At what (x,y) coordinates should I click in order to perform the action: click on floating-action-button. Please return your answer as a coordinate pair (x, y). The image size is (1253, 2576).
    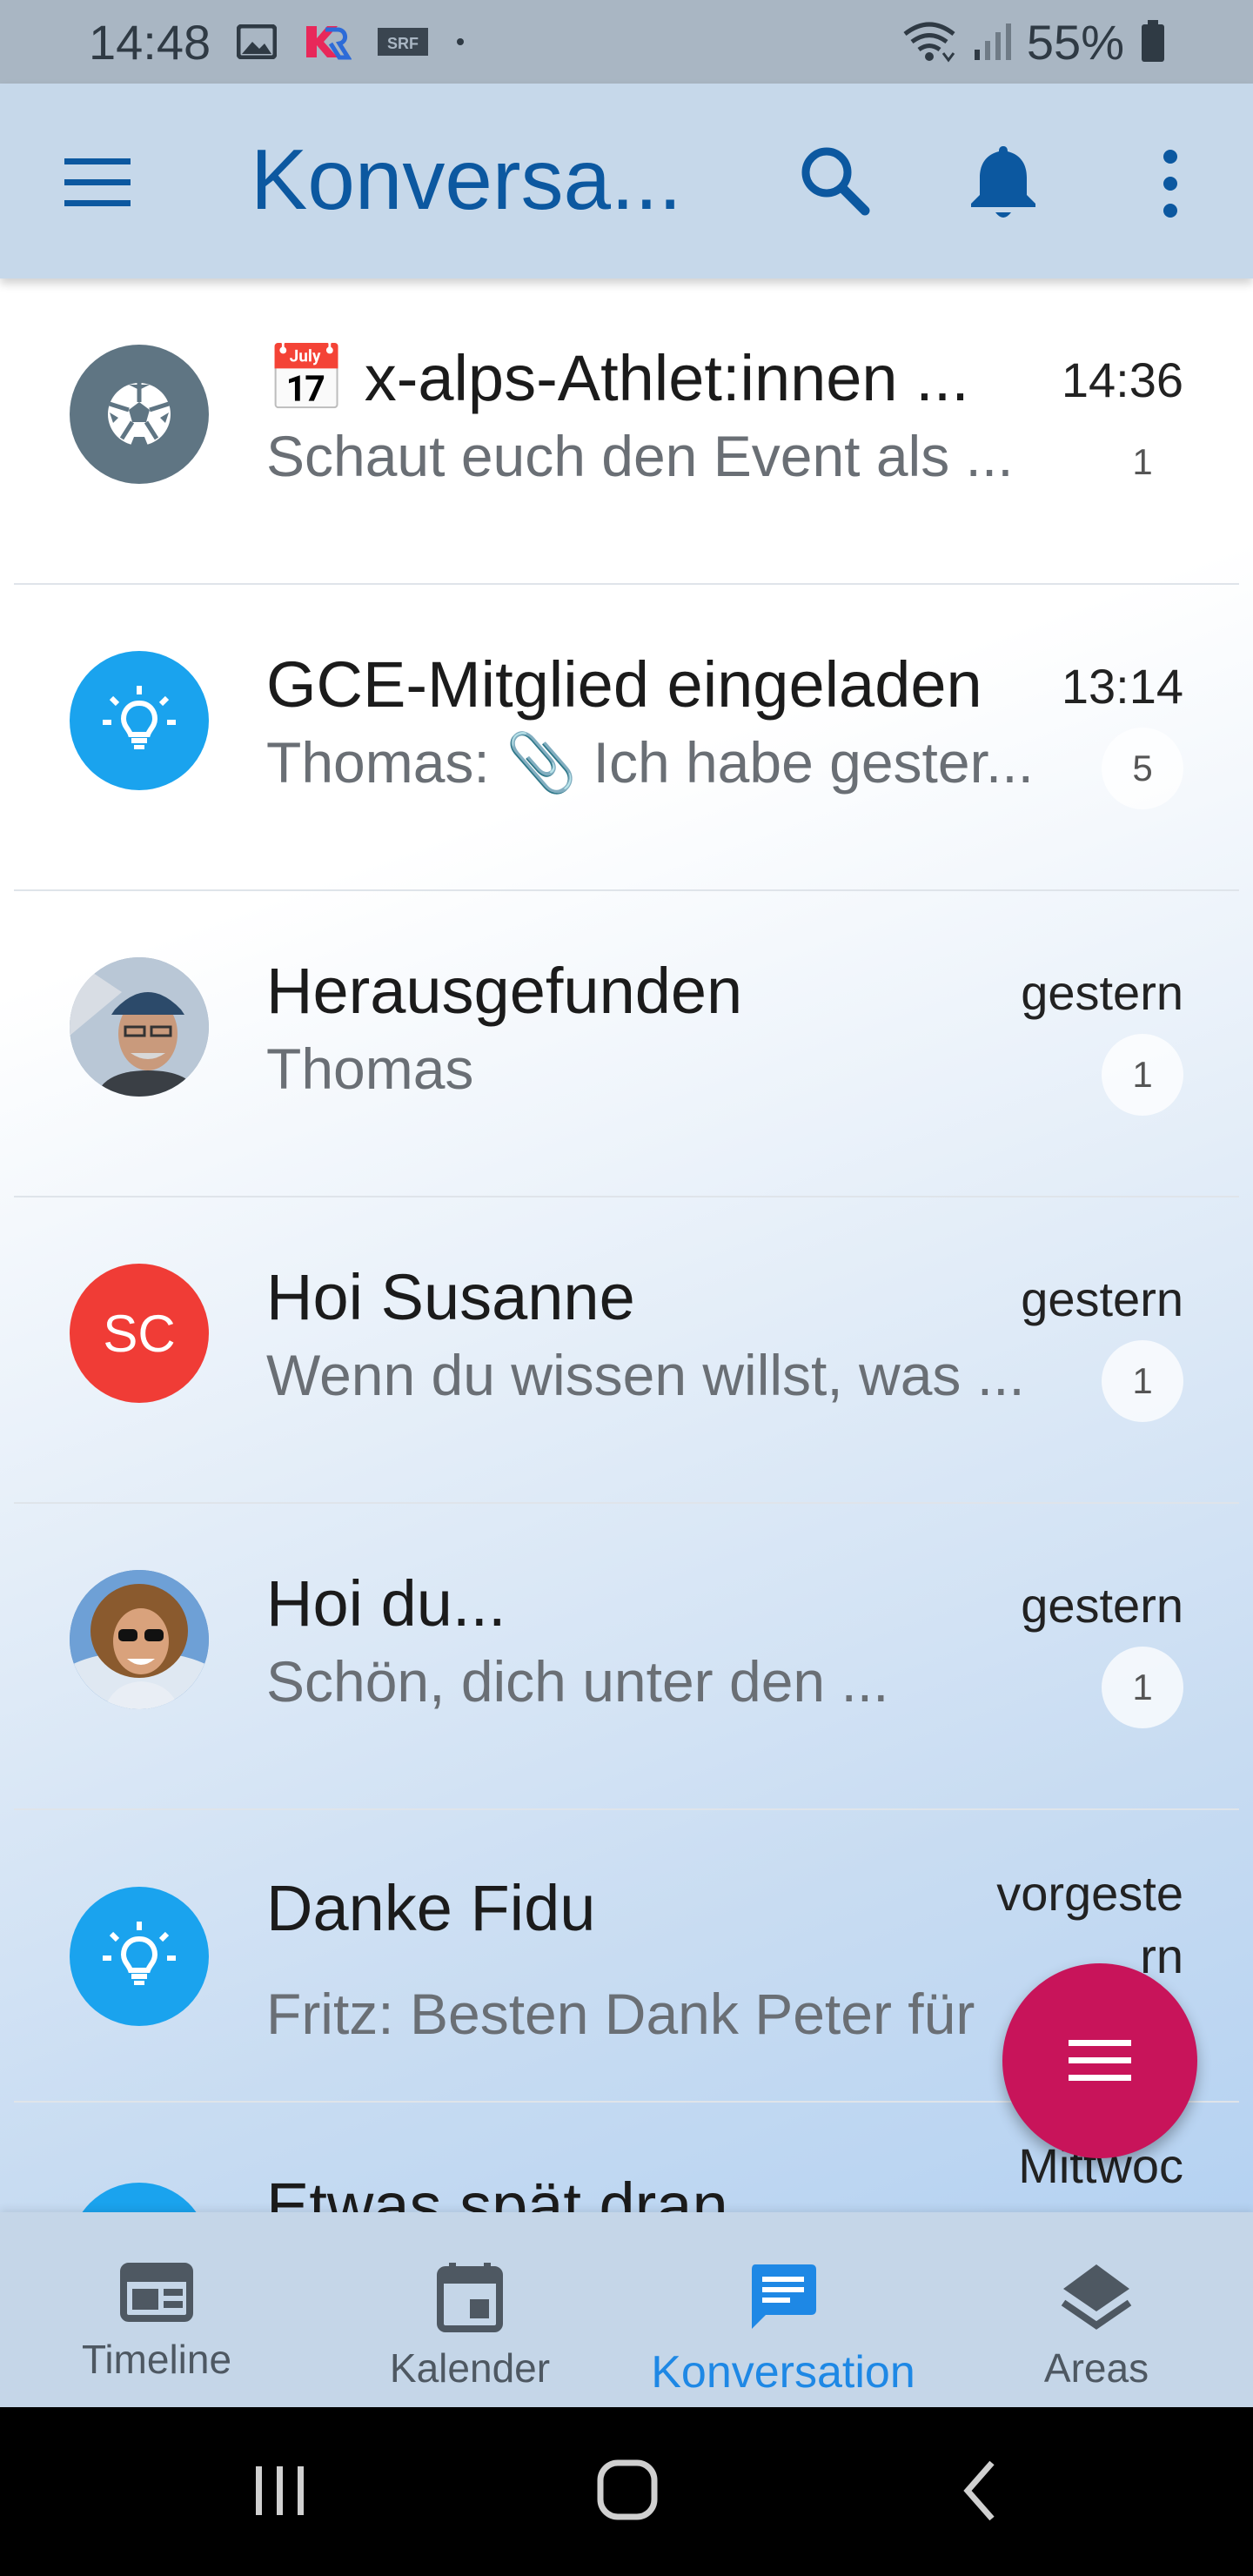
    Looking at the image, I should click on (1099, 2060).